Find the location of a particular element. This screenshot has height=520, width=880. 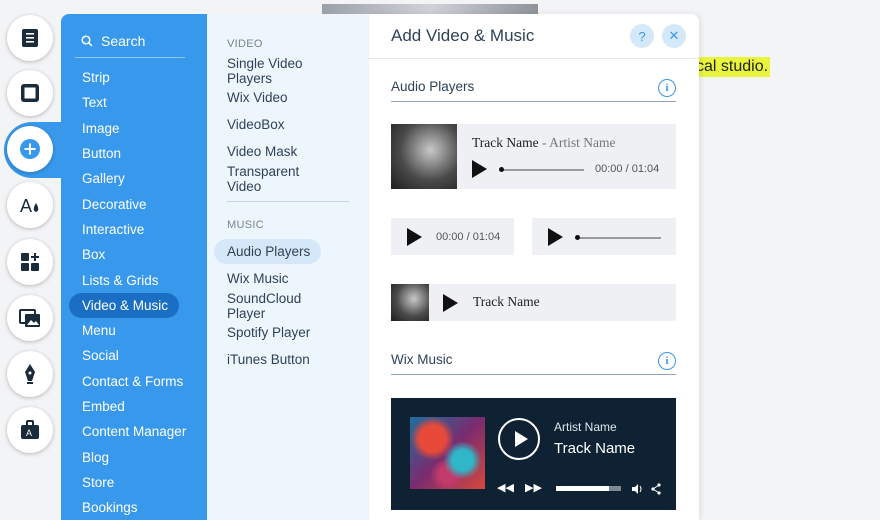

close-button: ✕ is located at coordinates (674, 36).